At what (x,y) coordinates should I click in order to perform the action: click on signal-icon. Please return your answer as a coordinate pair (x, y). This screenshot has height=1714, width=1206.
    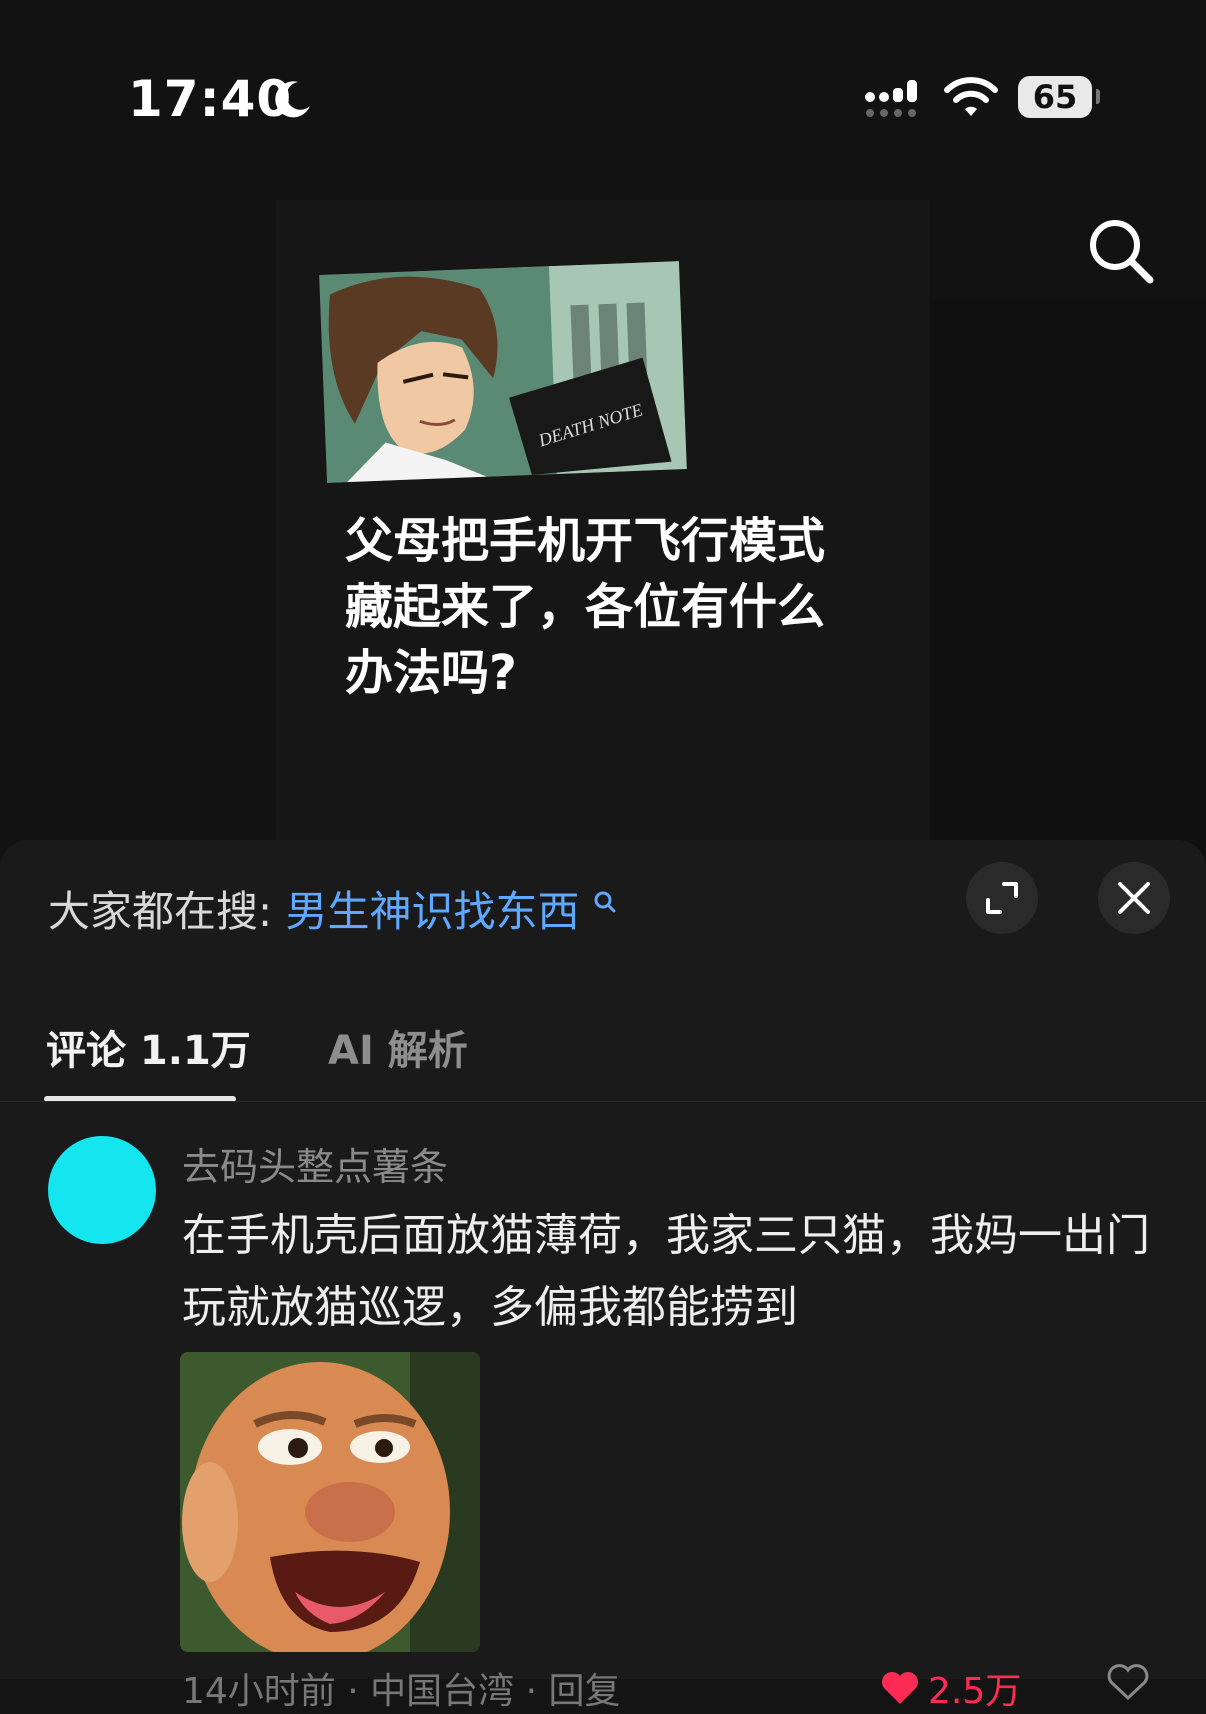
    Looking at the image, I should click on (891, 98).